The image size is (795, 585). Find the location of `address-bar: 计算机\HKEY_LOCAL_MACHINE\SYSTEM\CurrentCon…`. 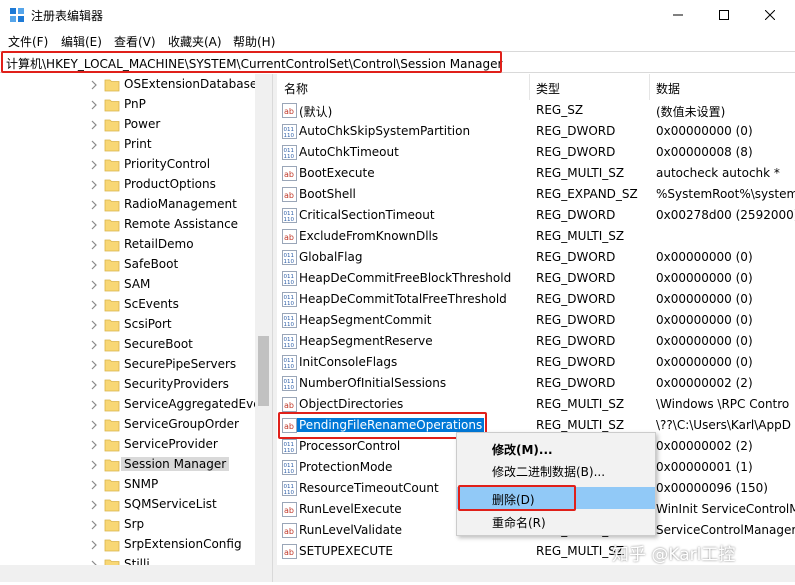

address-bar: 计算机\HKEY_LOCAL_MACHINE\SYSTEM\CurrentCon… is located at coordinates (397, 62).